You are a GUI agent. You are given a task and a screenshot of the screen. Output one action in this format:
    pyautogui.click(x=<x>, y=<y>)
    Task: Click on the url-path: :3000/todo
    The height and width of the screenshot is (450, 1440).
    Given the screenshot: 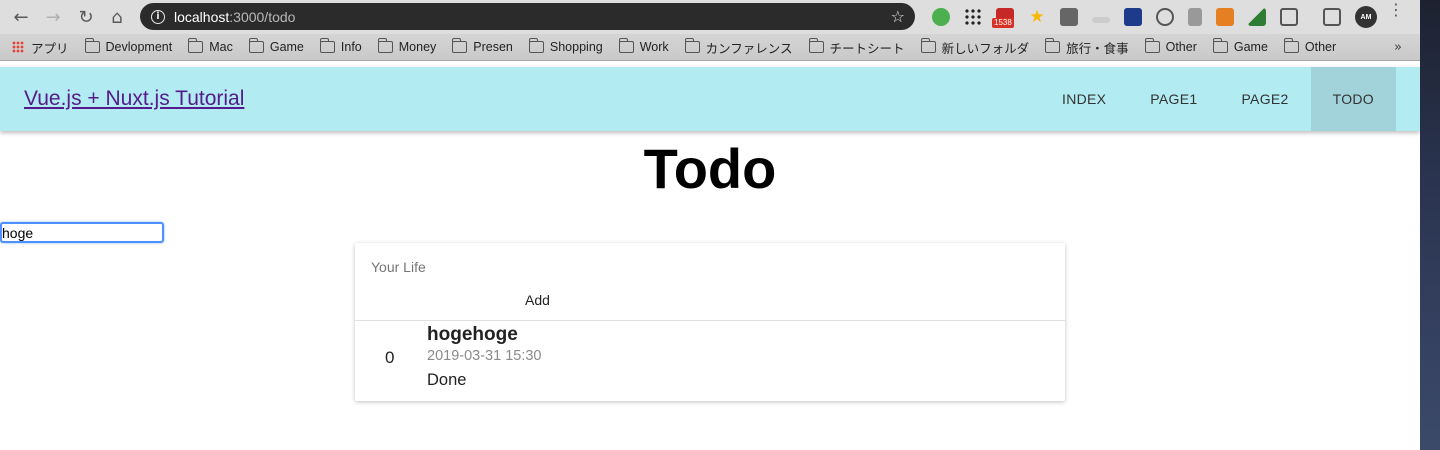 What is the action you would take?
    pyautogui.click(x=262, y=16)
    